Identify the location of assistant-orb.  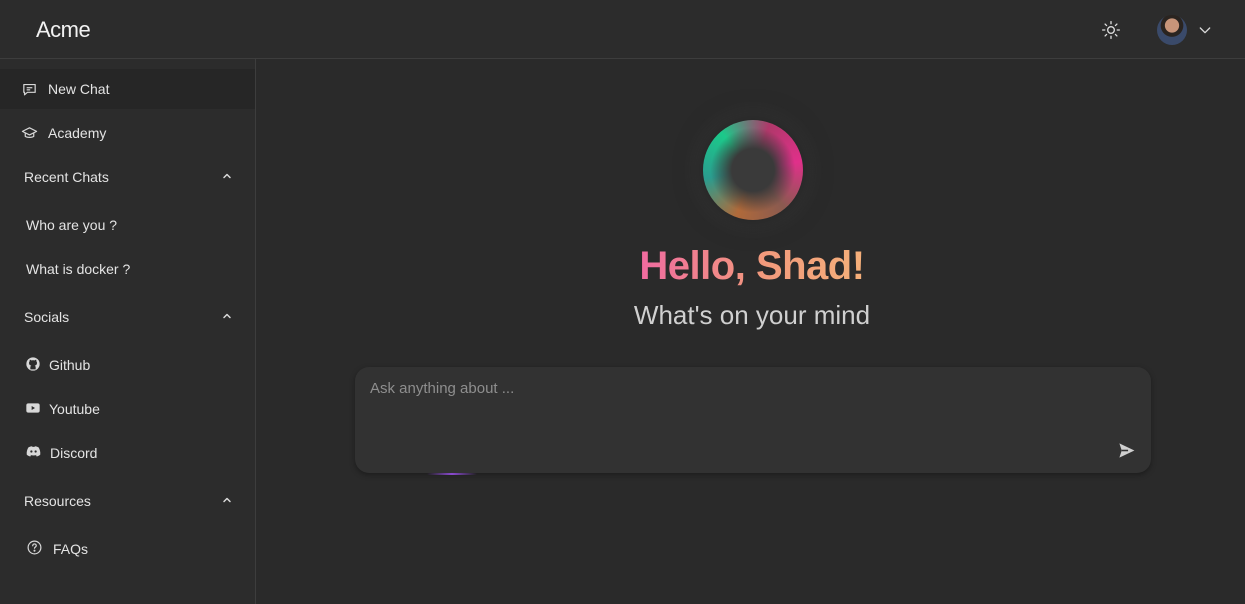
(753, 170).